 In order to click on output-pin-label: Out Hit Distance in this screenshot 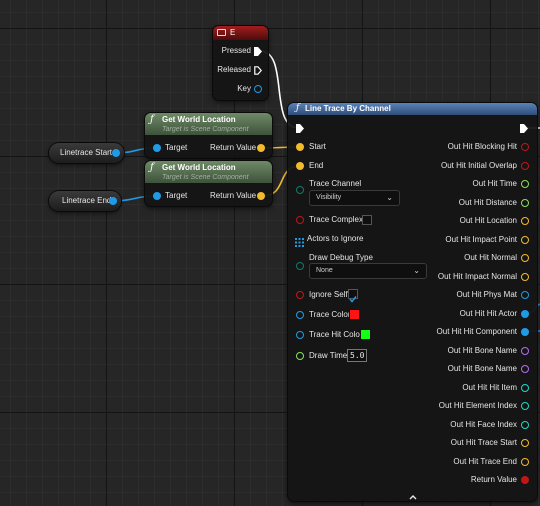, I will do `click(487, 202)`.